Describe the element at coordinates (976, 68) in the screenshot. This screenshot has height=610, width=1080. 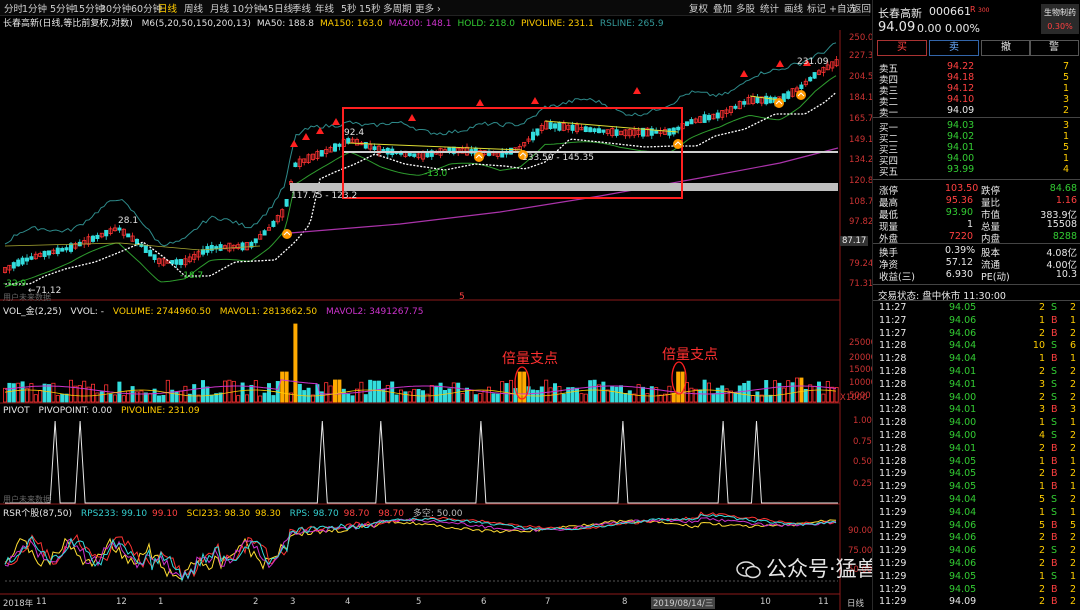
I see `ask-row: 卖五 94.22 7` at that location.